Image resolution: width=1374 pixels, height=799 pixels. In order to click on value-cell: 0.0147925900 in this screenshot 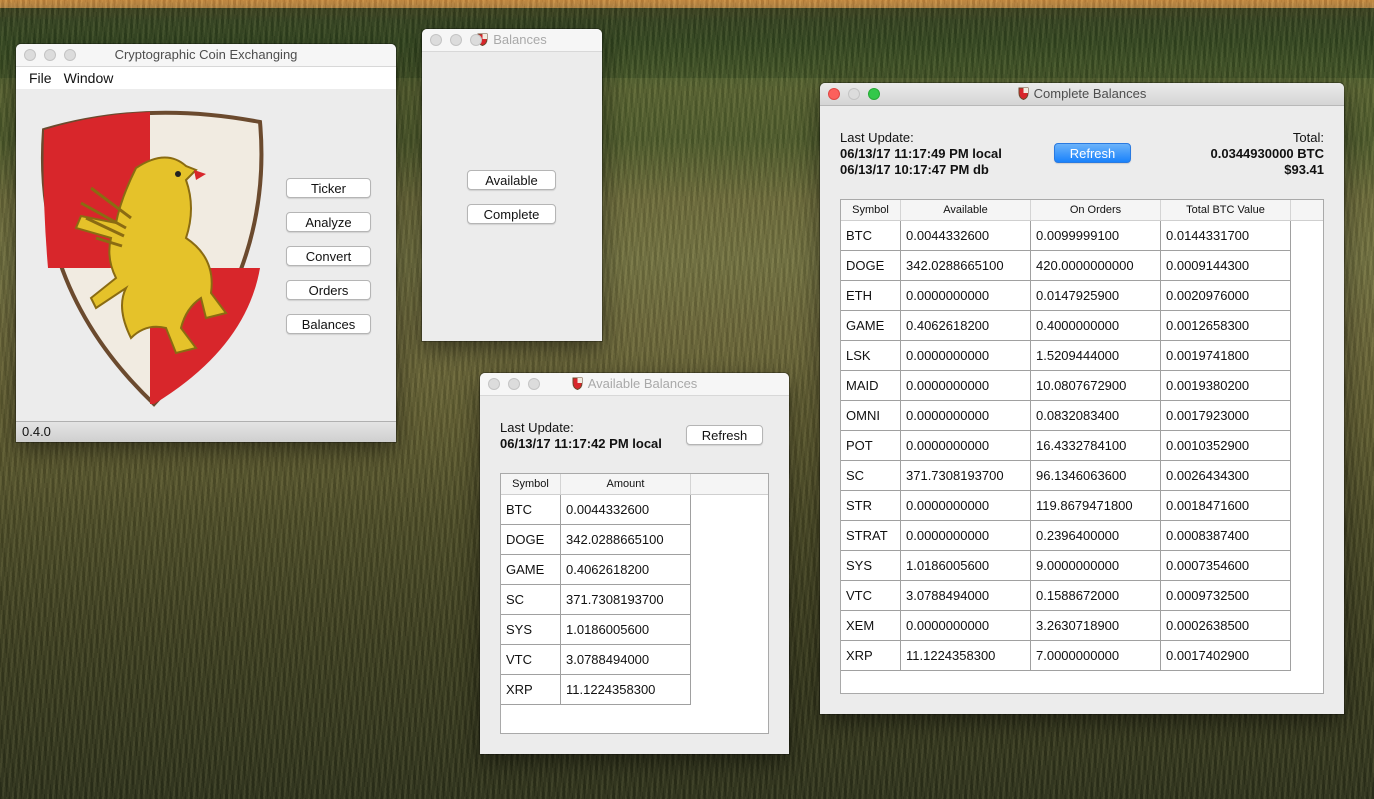, I will do `click(1096, 296)`.